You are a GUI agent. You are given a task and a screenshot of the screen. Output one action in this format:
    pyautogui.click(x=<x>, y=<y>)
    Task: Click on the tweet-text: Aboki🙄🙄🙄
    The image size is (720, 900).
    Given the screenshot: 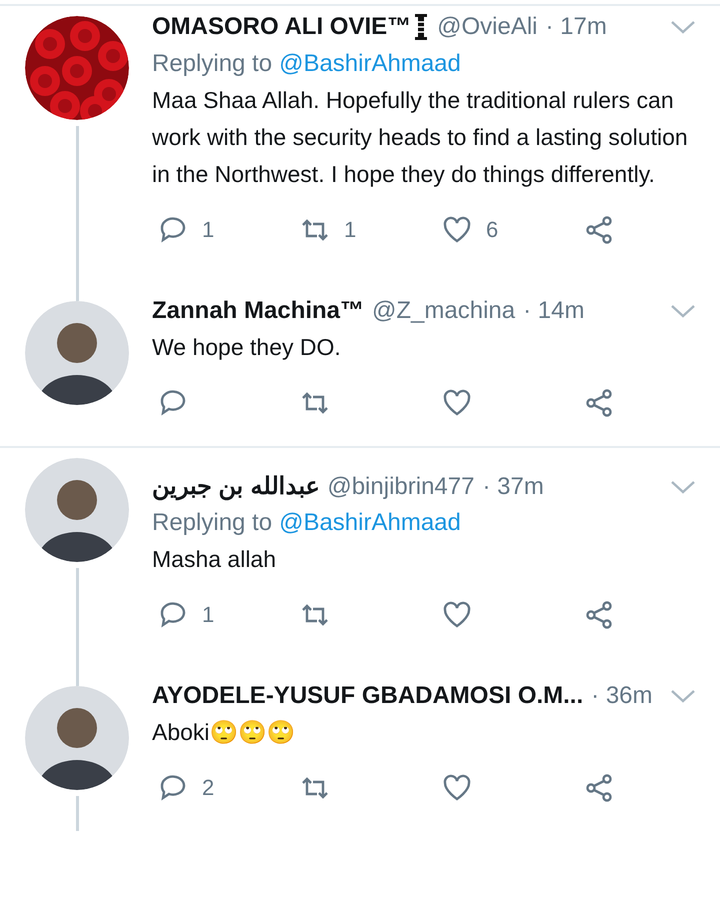 What is the action you would take?
    pyautogui.click(x=224, y=732)
    